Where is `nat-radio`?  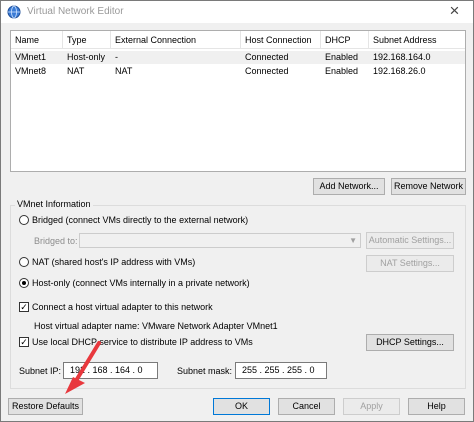 nat-radio is located at coordinates (24, 262).